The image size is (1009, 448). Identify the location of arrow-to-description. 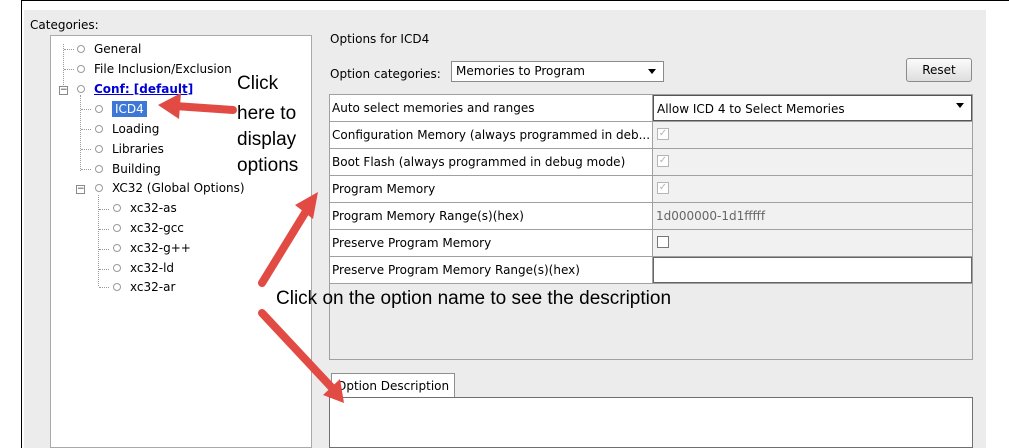
(298, 351).